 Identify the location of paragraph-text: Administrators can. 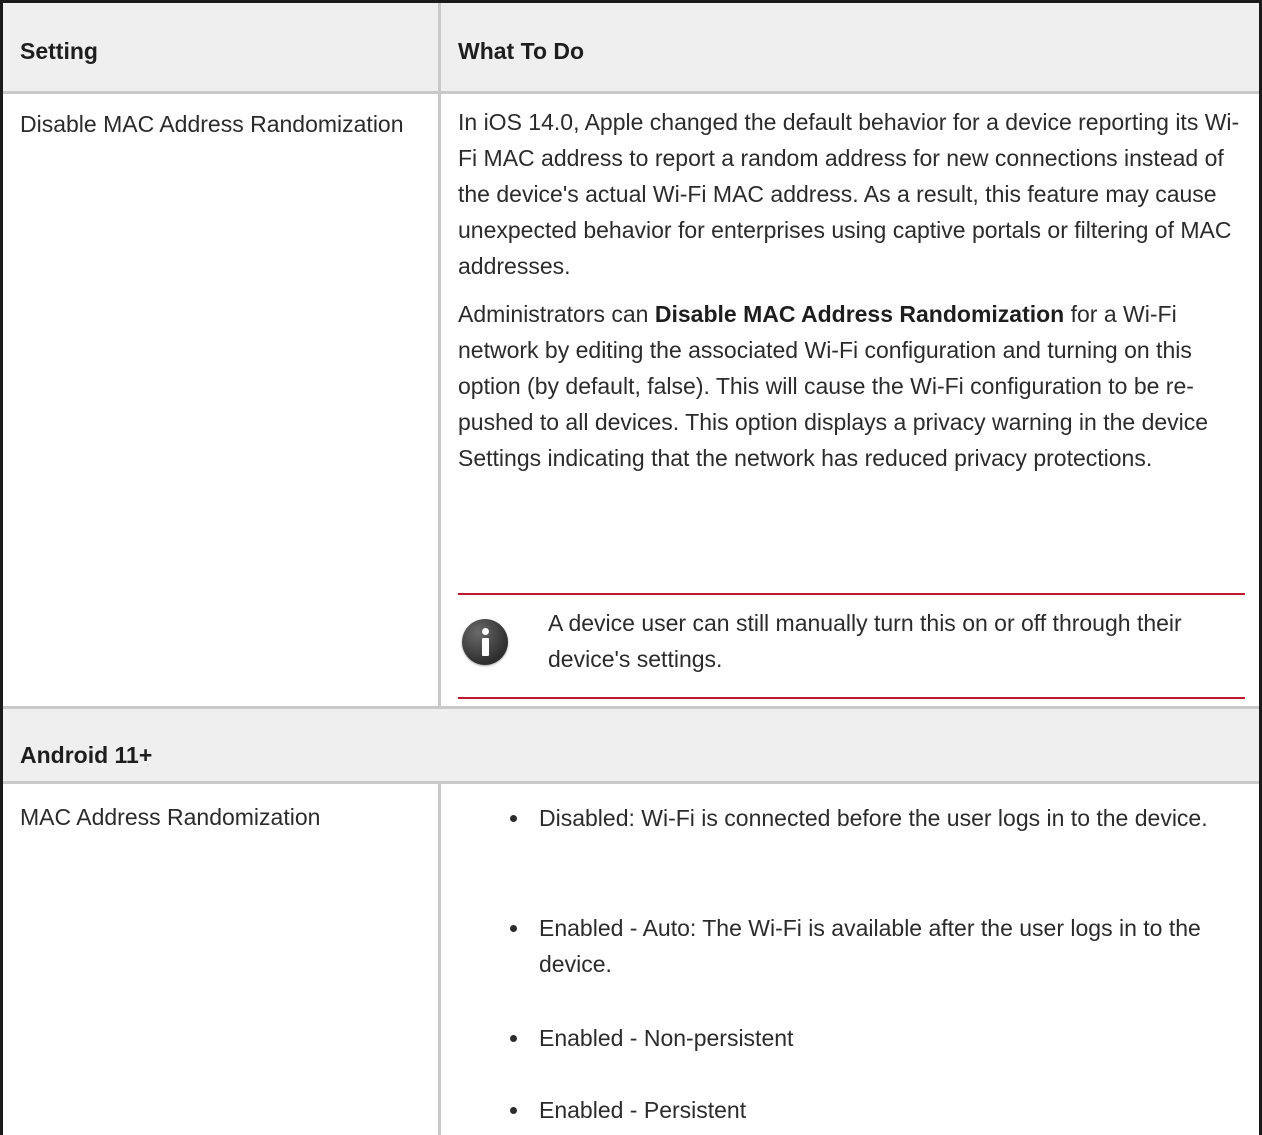
(556, 314).